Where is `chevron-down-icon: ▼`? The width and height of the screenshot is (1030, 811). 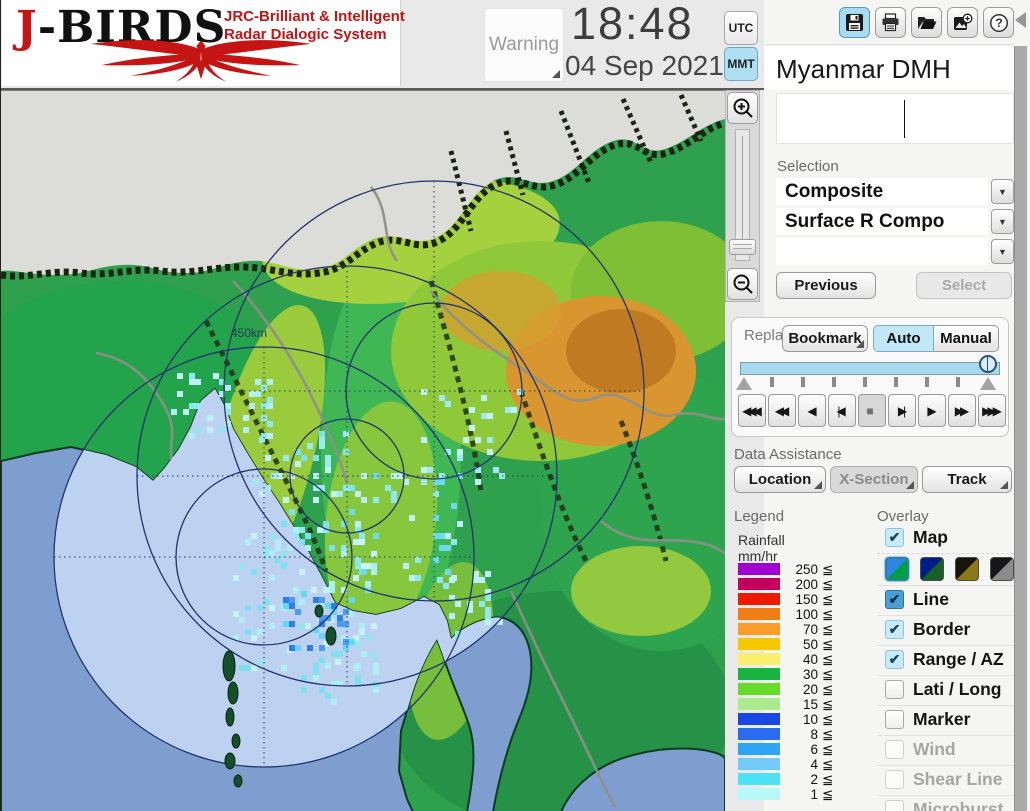 chevron-down-icon: ▼ is located at coordinates (1002, 191).